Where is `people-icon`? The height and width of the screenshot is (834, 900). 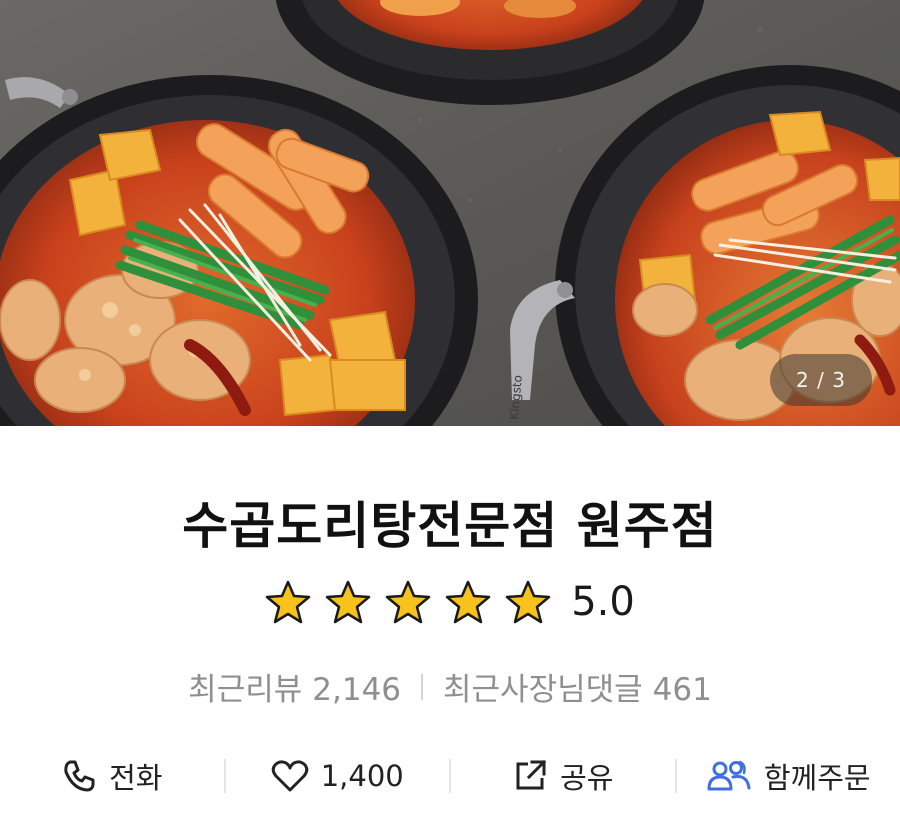
people-icon is located at coordinates (735, 776).